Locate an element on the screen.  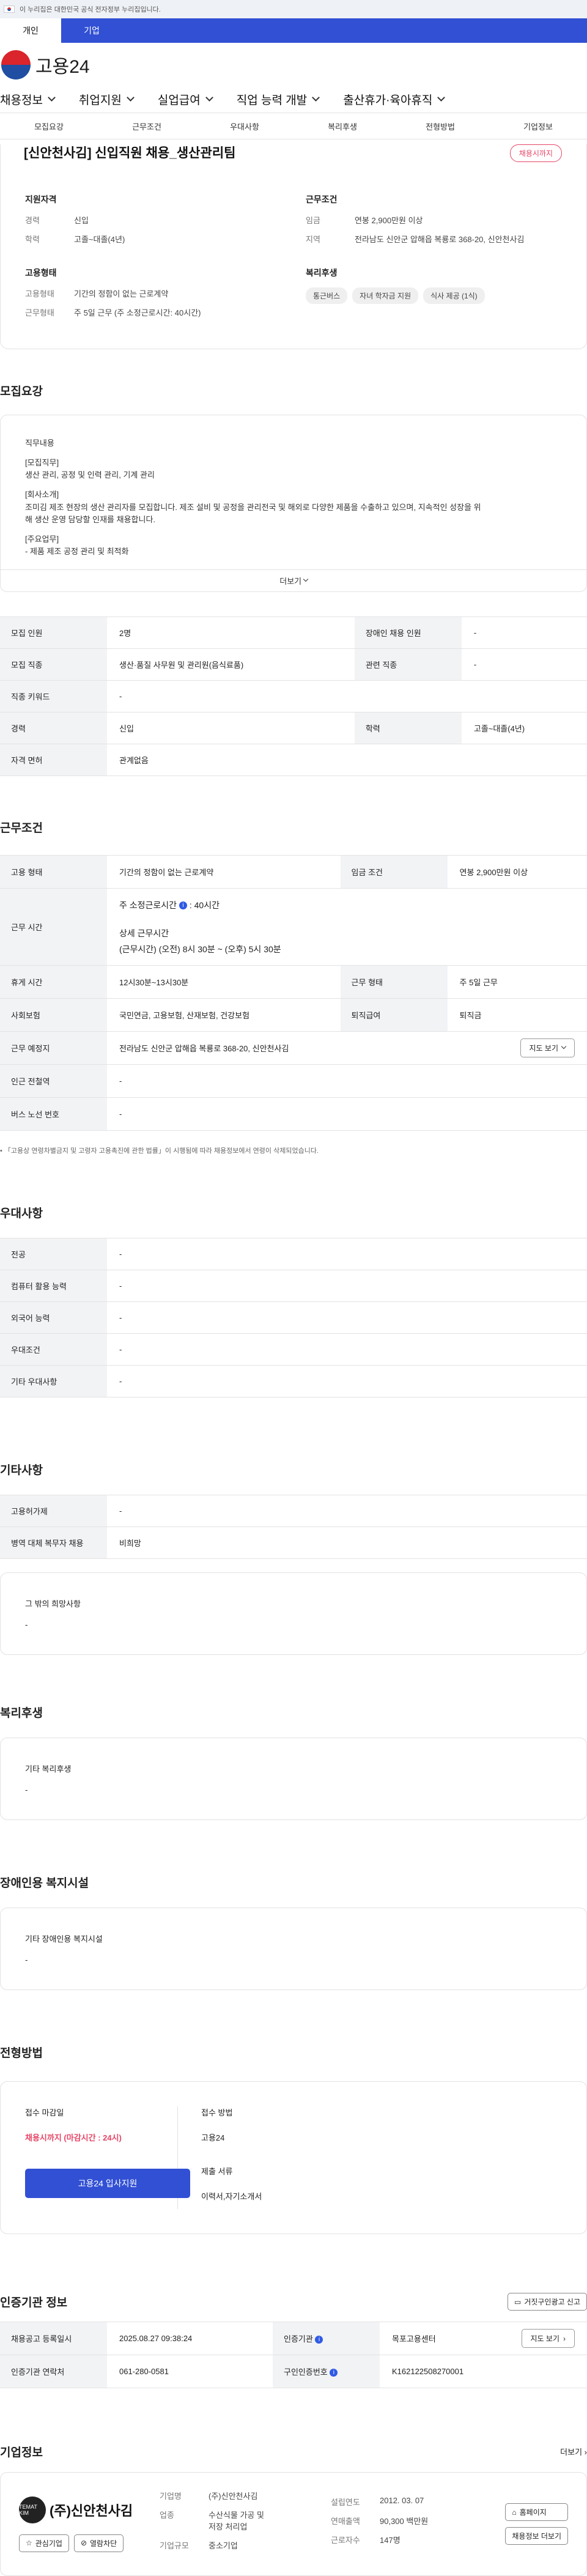
favorite-company-button: ☆ 관심기업 is located at coordinates (44, 2543).